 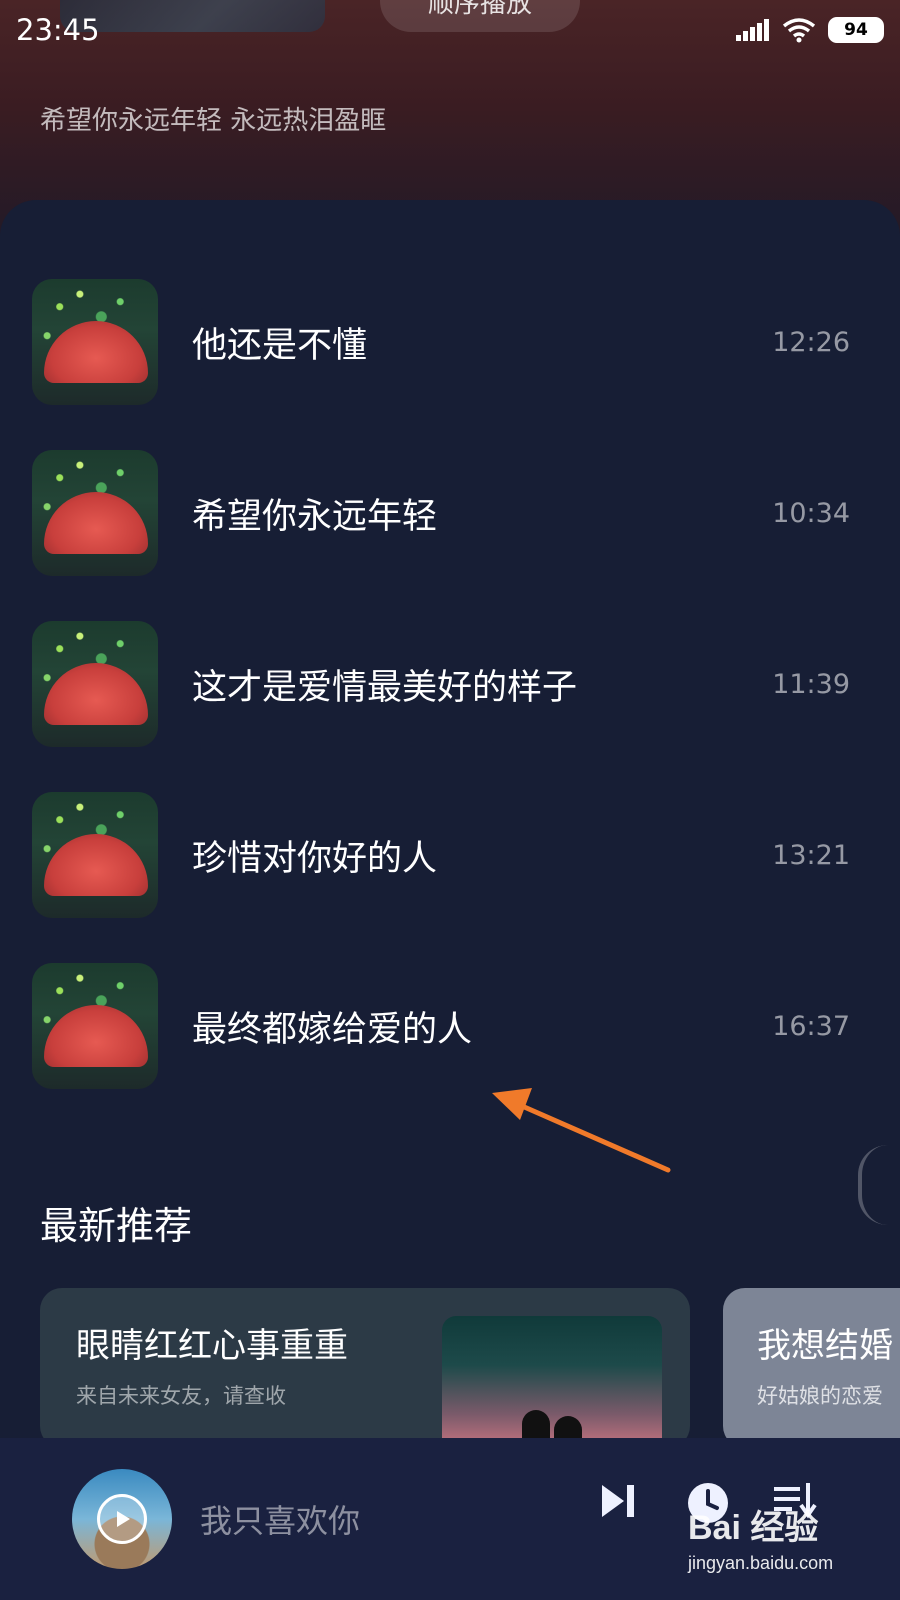 I want to click on status-time: 23:45, so click(x=58, y=30).